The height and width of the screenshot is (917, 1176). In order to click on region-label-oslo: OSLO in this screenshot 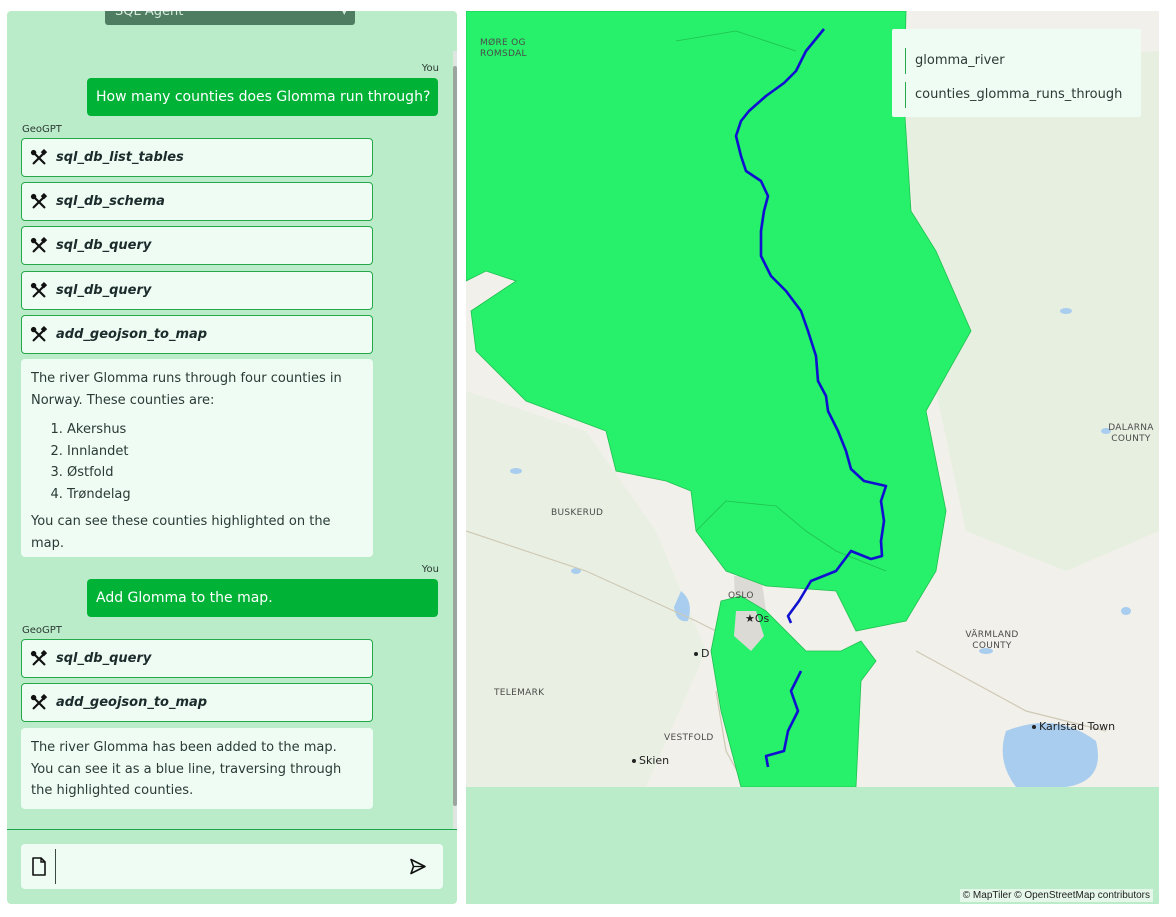, I will do `click(741, 596)`.